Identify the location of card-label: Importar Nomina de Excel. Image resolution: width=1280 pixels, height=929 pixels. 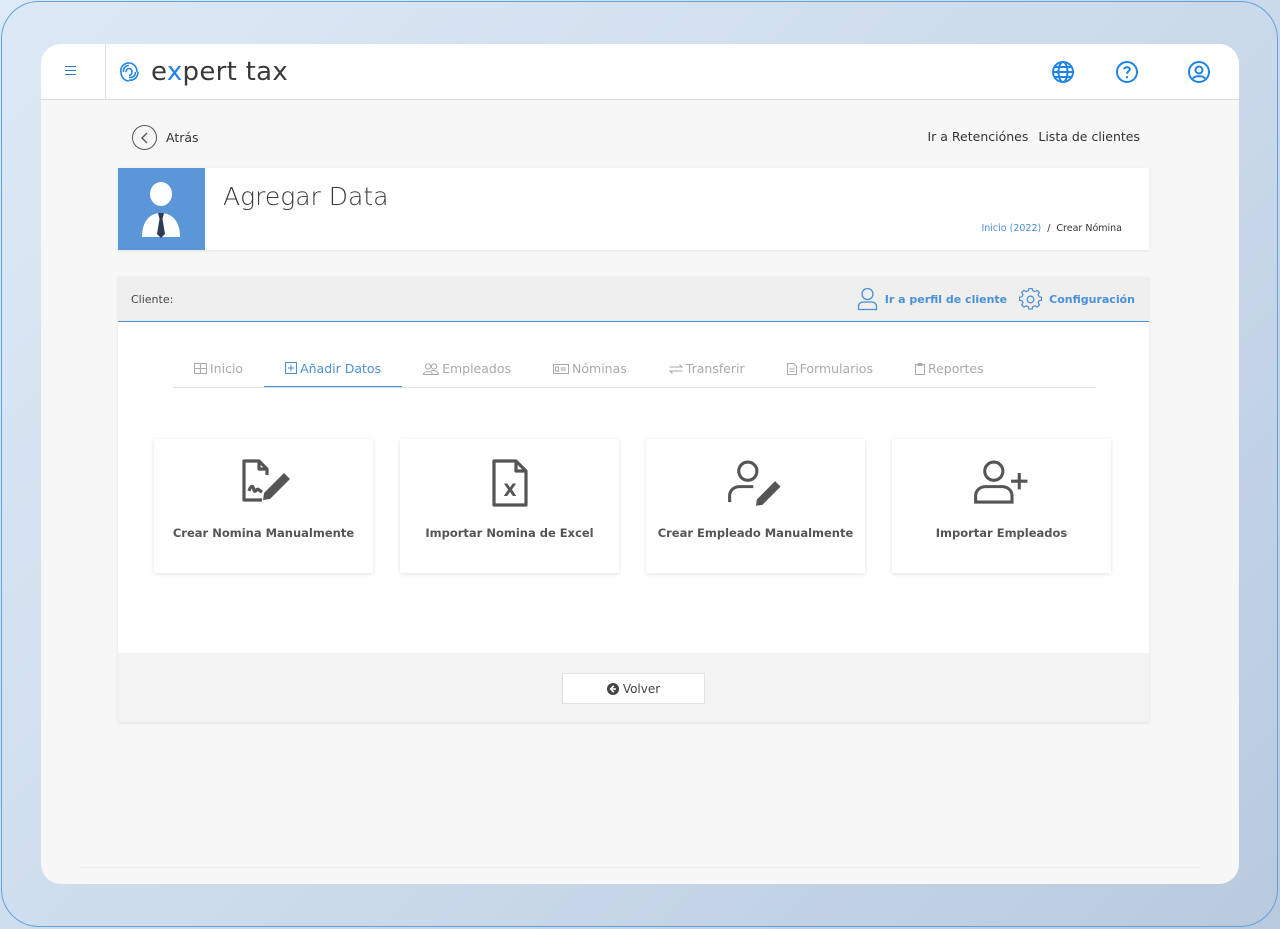
(509, 533).